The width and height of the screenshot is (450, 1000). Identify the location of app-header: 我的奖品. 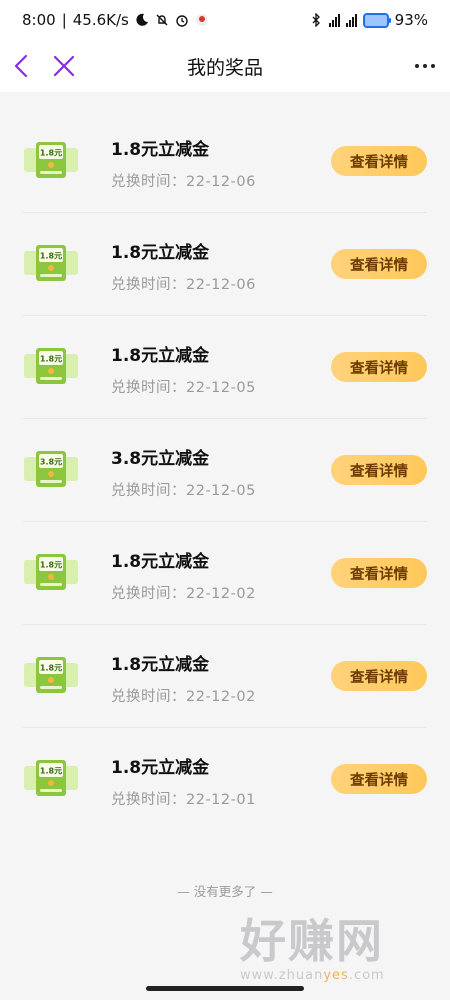
(225, 66).